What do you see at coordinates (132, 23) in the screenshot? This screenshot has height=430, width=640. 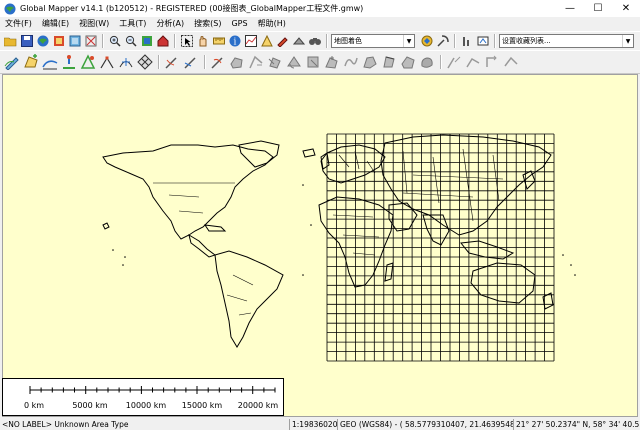 I see `menu-tools: 工具(T)` at bounding box center [132, 23].